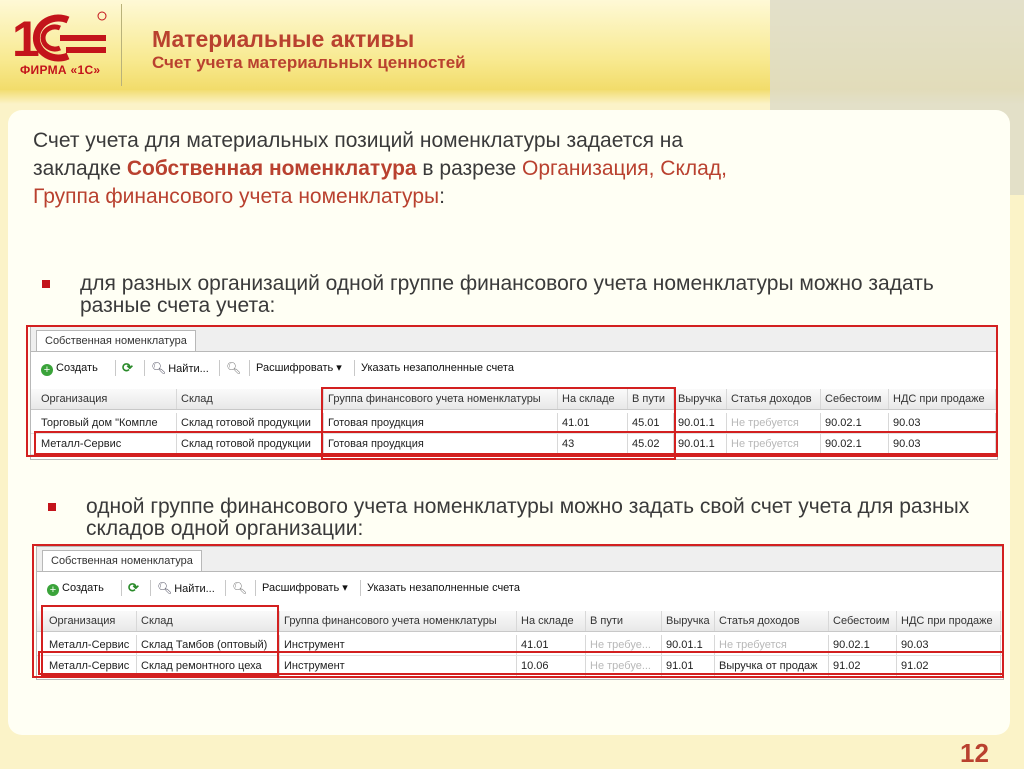 Image resolution: width=1024 pixels, height=769 pixels. Describe the element at coordinates (309, 62) in the screenshot. I see `slide-subtitle: Счет учета материальных ценностей` at that location.